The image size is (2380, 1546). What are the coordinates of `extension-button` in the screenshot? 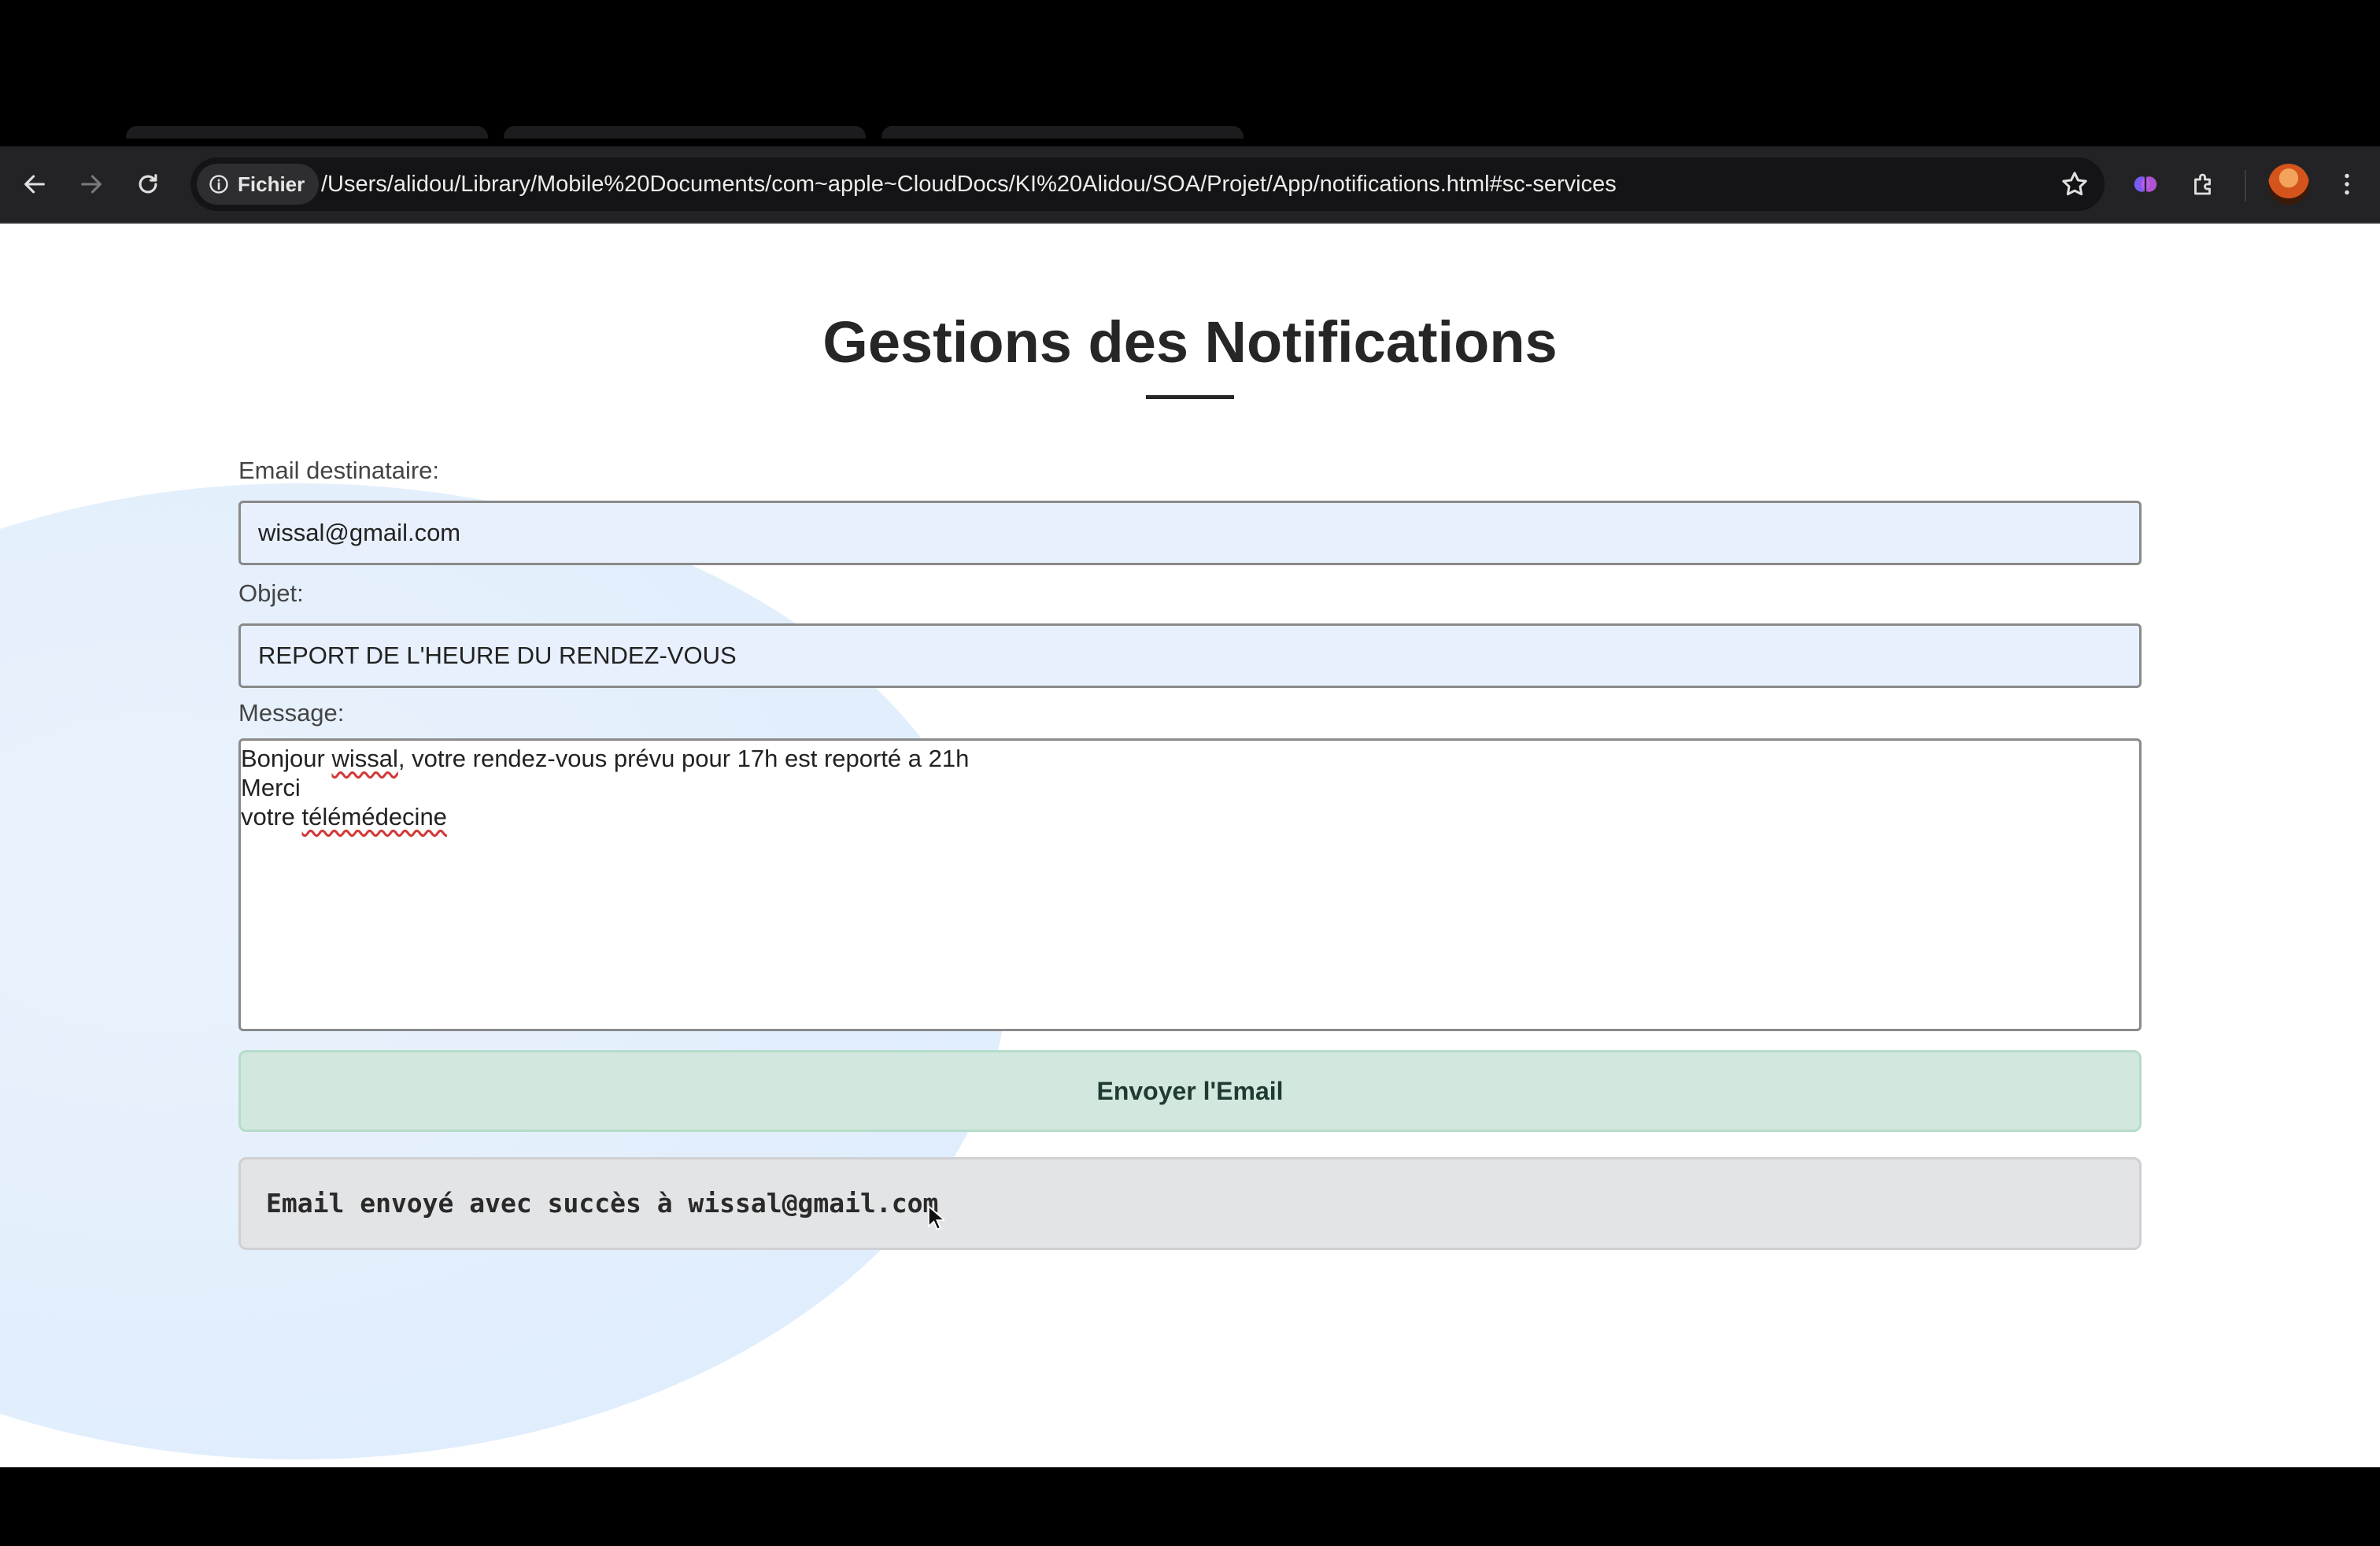 It's located at (2145, 184).